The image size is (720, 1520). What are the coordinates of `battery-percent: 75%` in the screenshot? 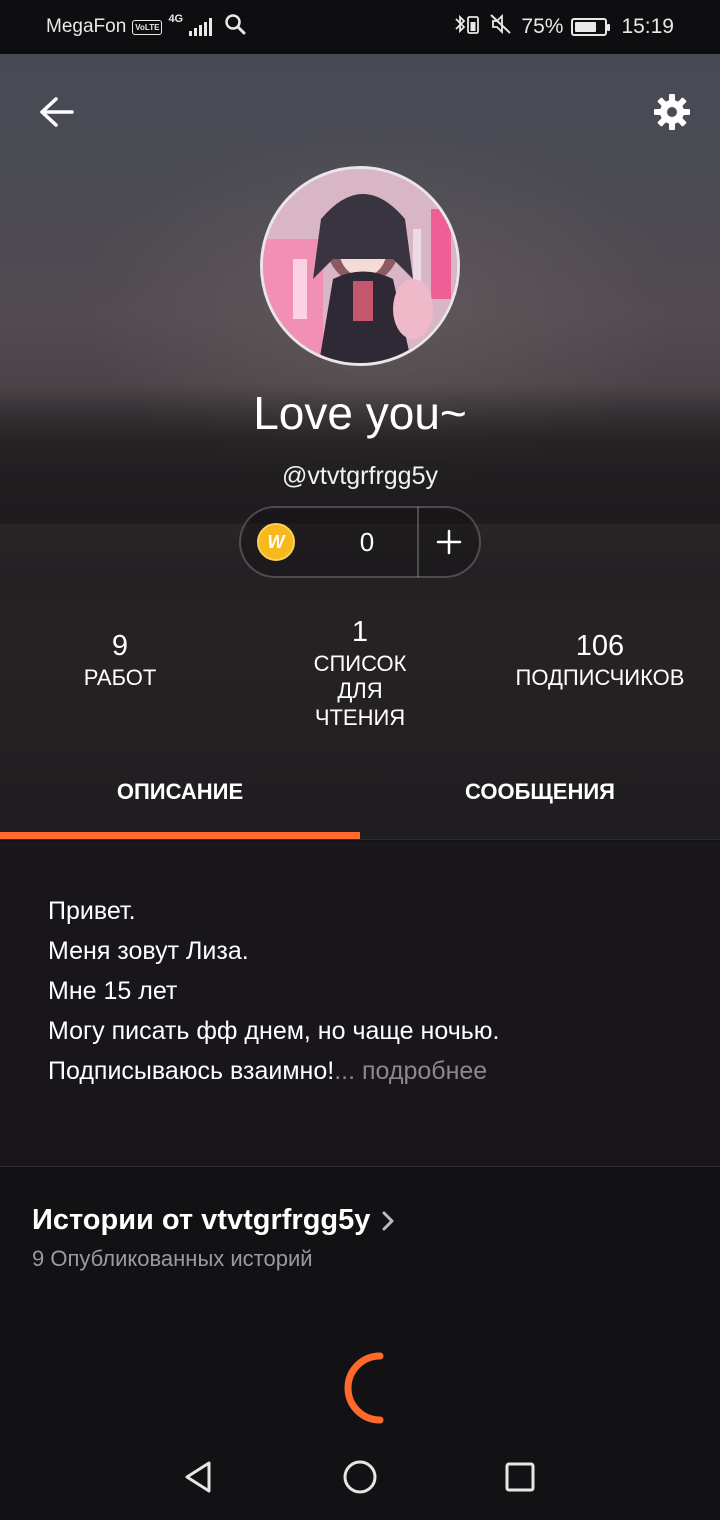 It's located at (542, 26).